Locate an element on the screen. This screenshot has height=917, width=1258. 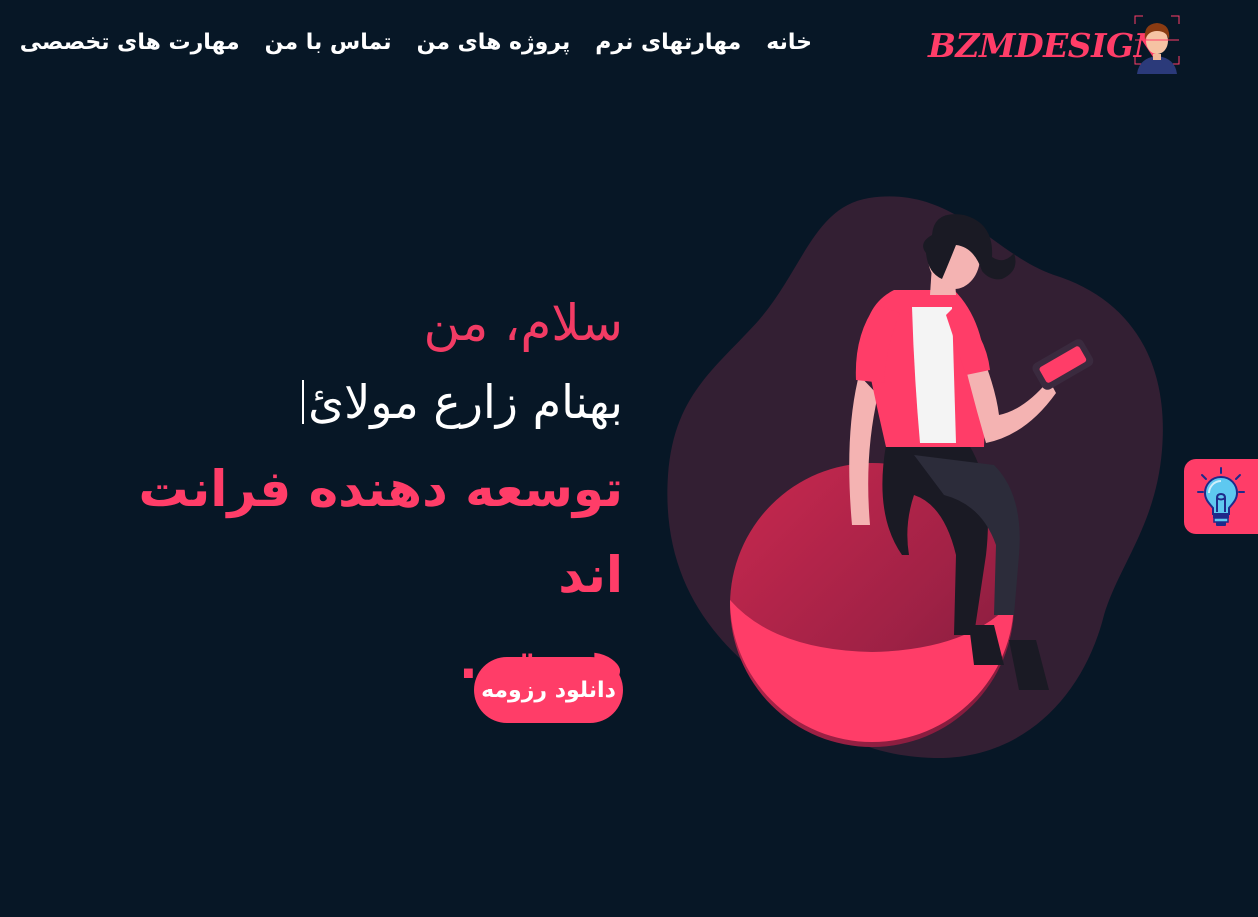
hero-greeting: سلام، من is located at coordinates (523, 323).